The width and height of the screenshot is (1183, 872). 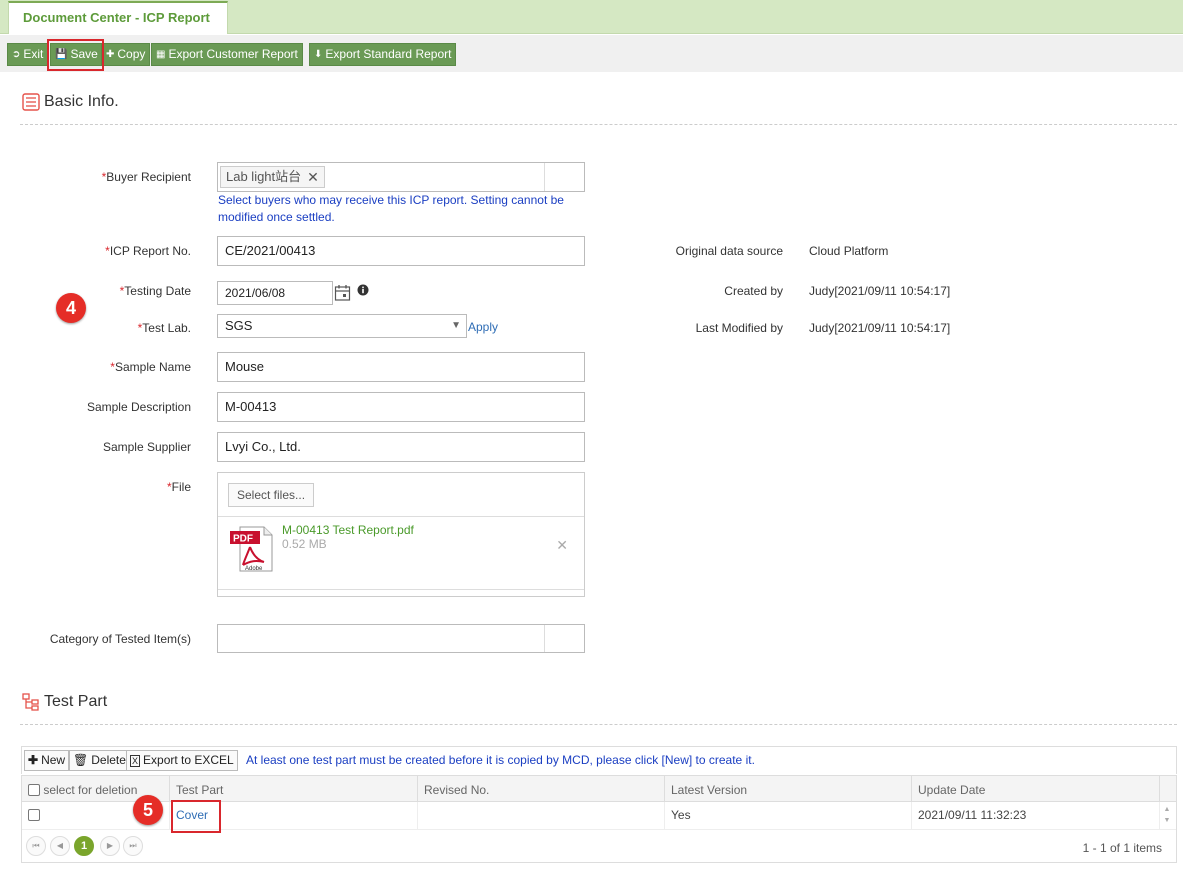 I want to click on update-date-cell: 2021/09/11 11:32:23, so click(x=1036, y=816).